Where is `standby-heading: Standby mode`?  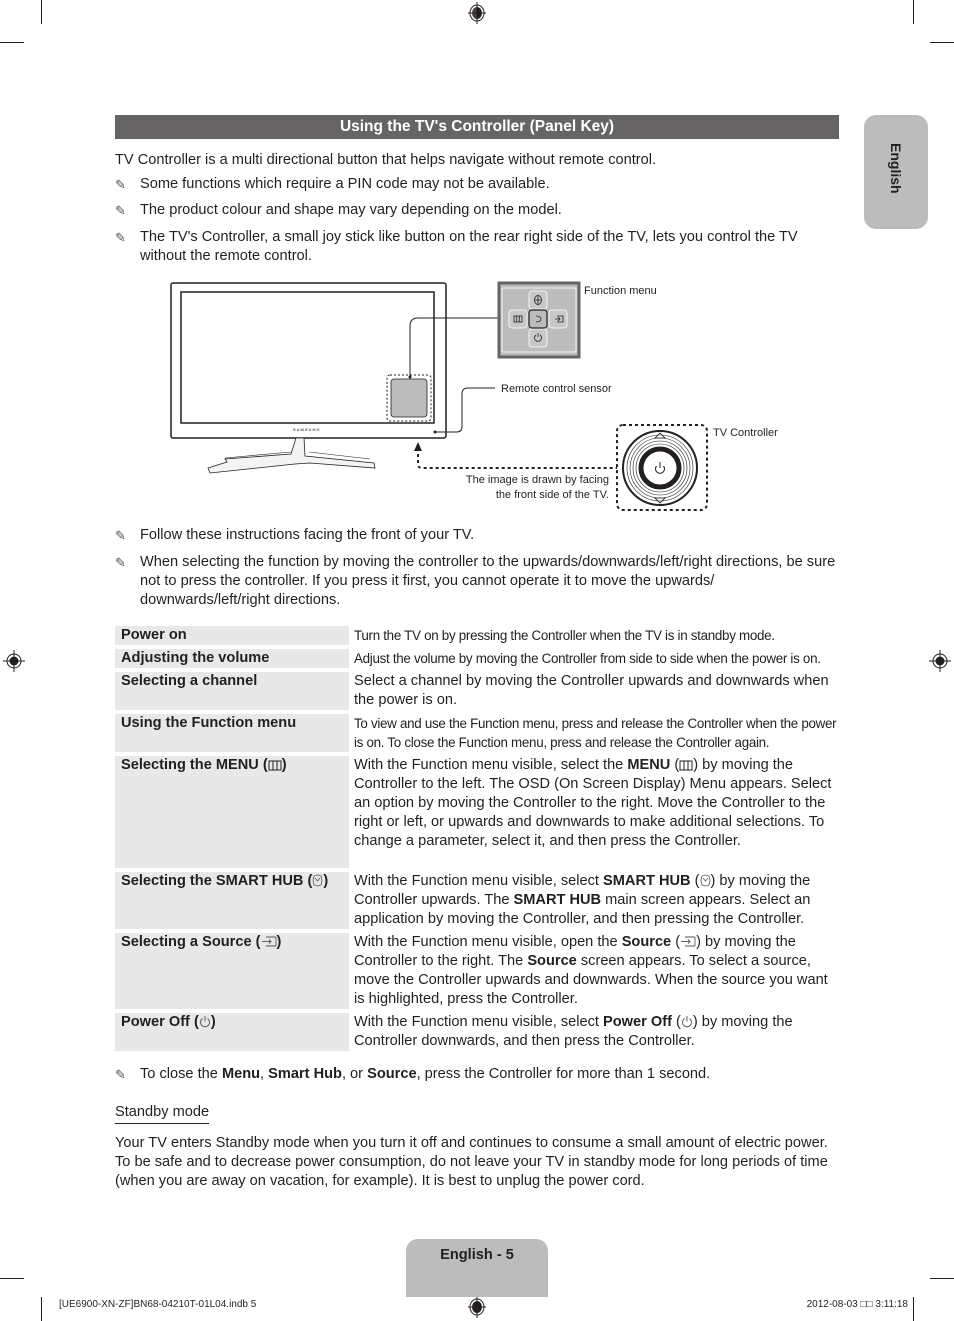 standby-heading: Standby mode is located at coordinates (162, 1113).